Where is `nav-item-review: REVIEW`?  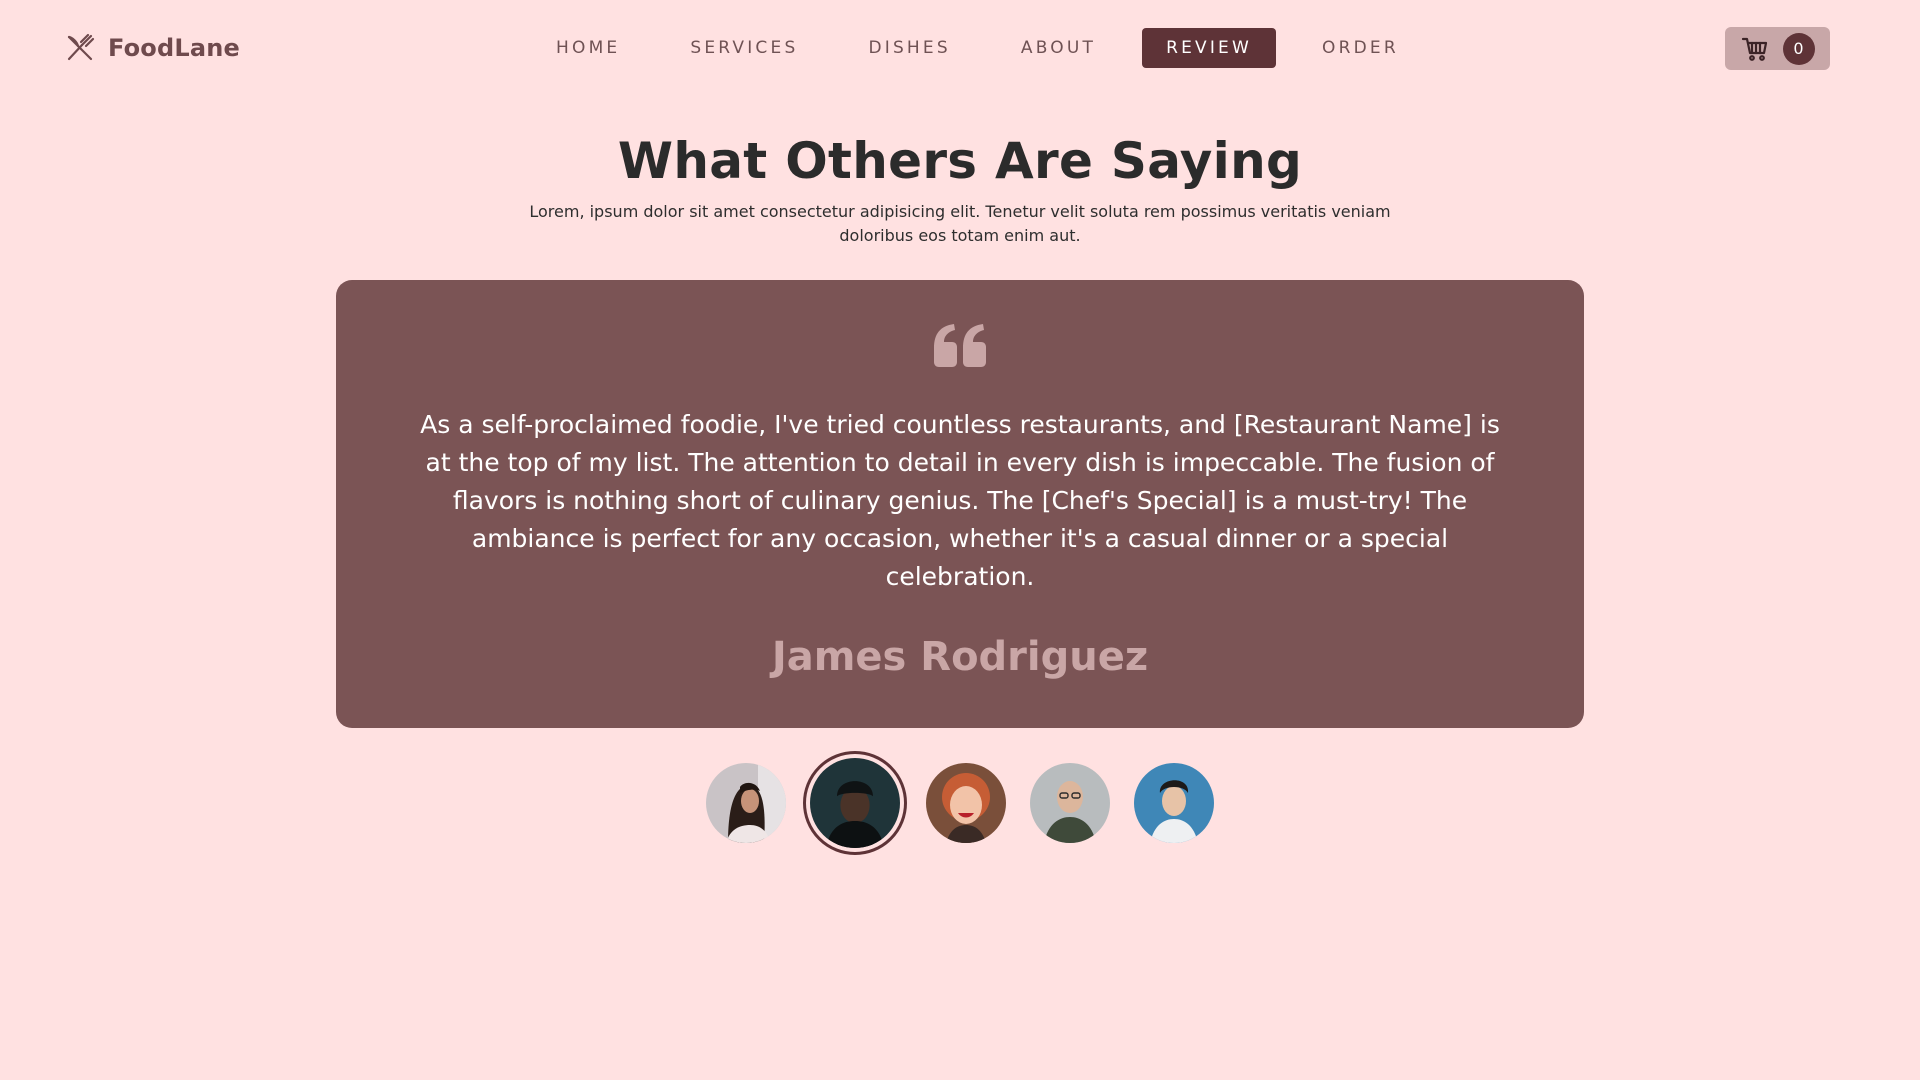 nav-item-review: REVIEW is located at coordinates (1209, 48).